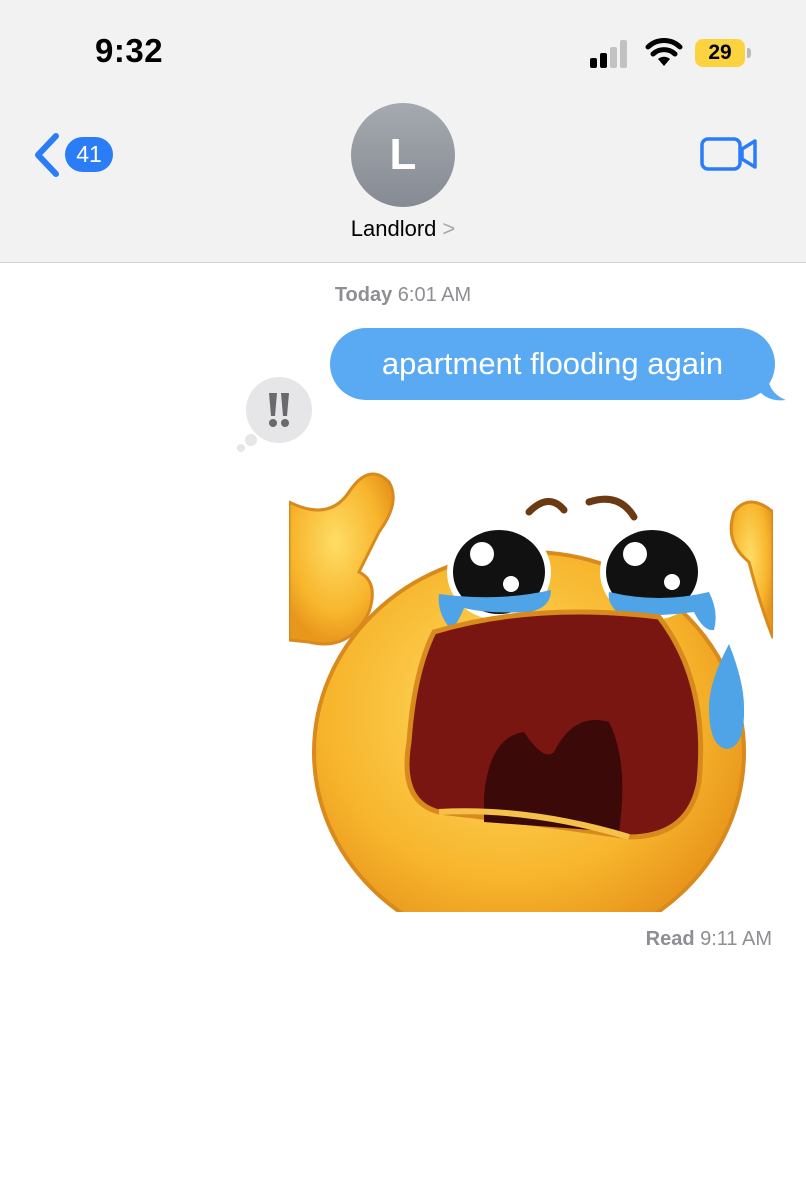  I want to click on message-bubble: apartment flooding again, so click(552, 364).